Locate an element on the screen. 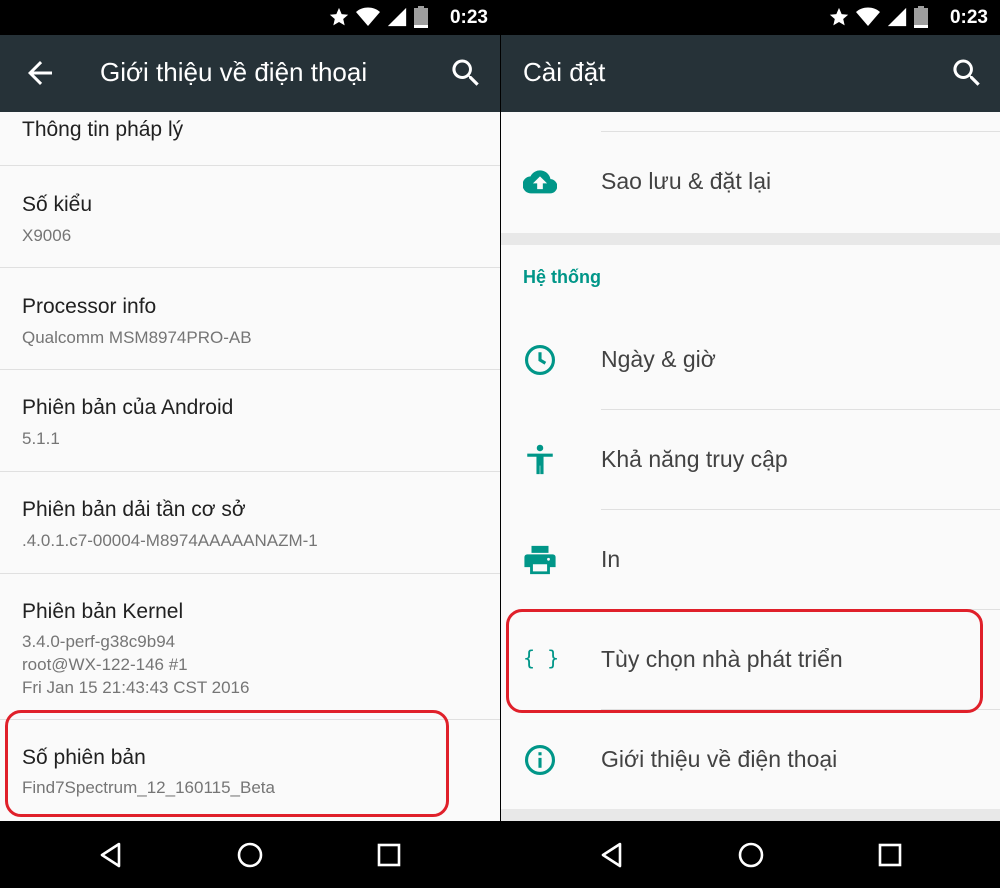  cloud-upload-icon is located at coordinates (540, 182).